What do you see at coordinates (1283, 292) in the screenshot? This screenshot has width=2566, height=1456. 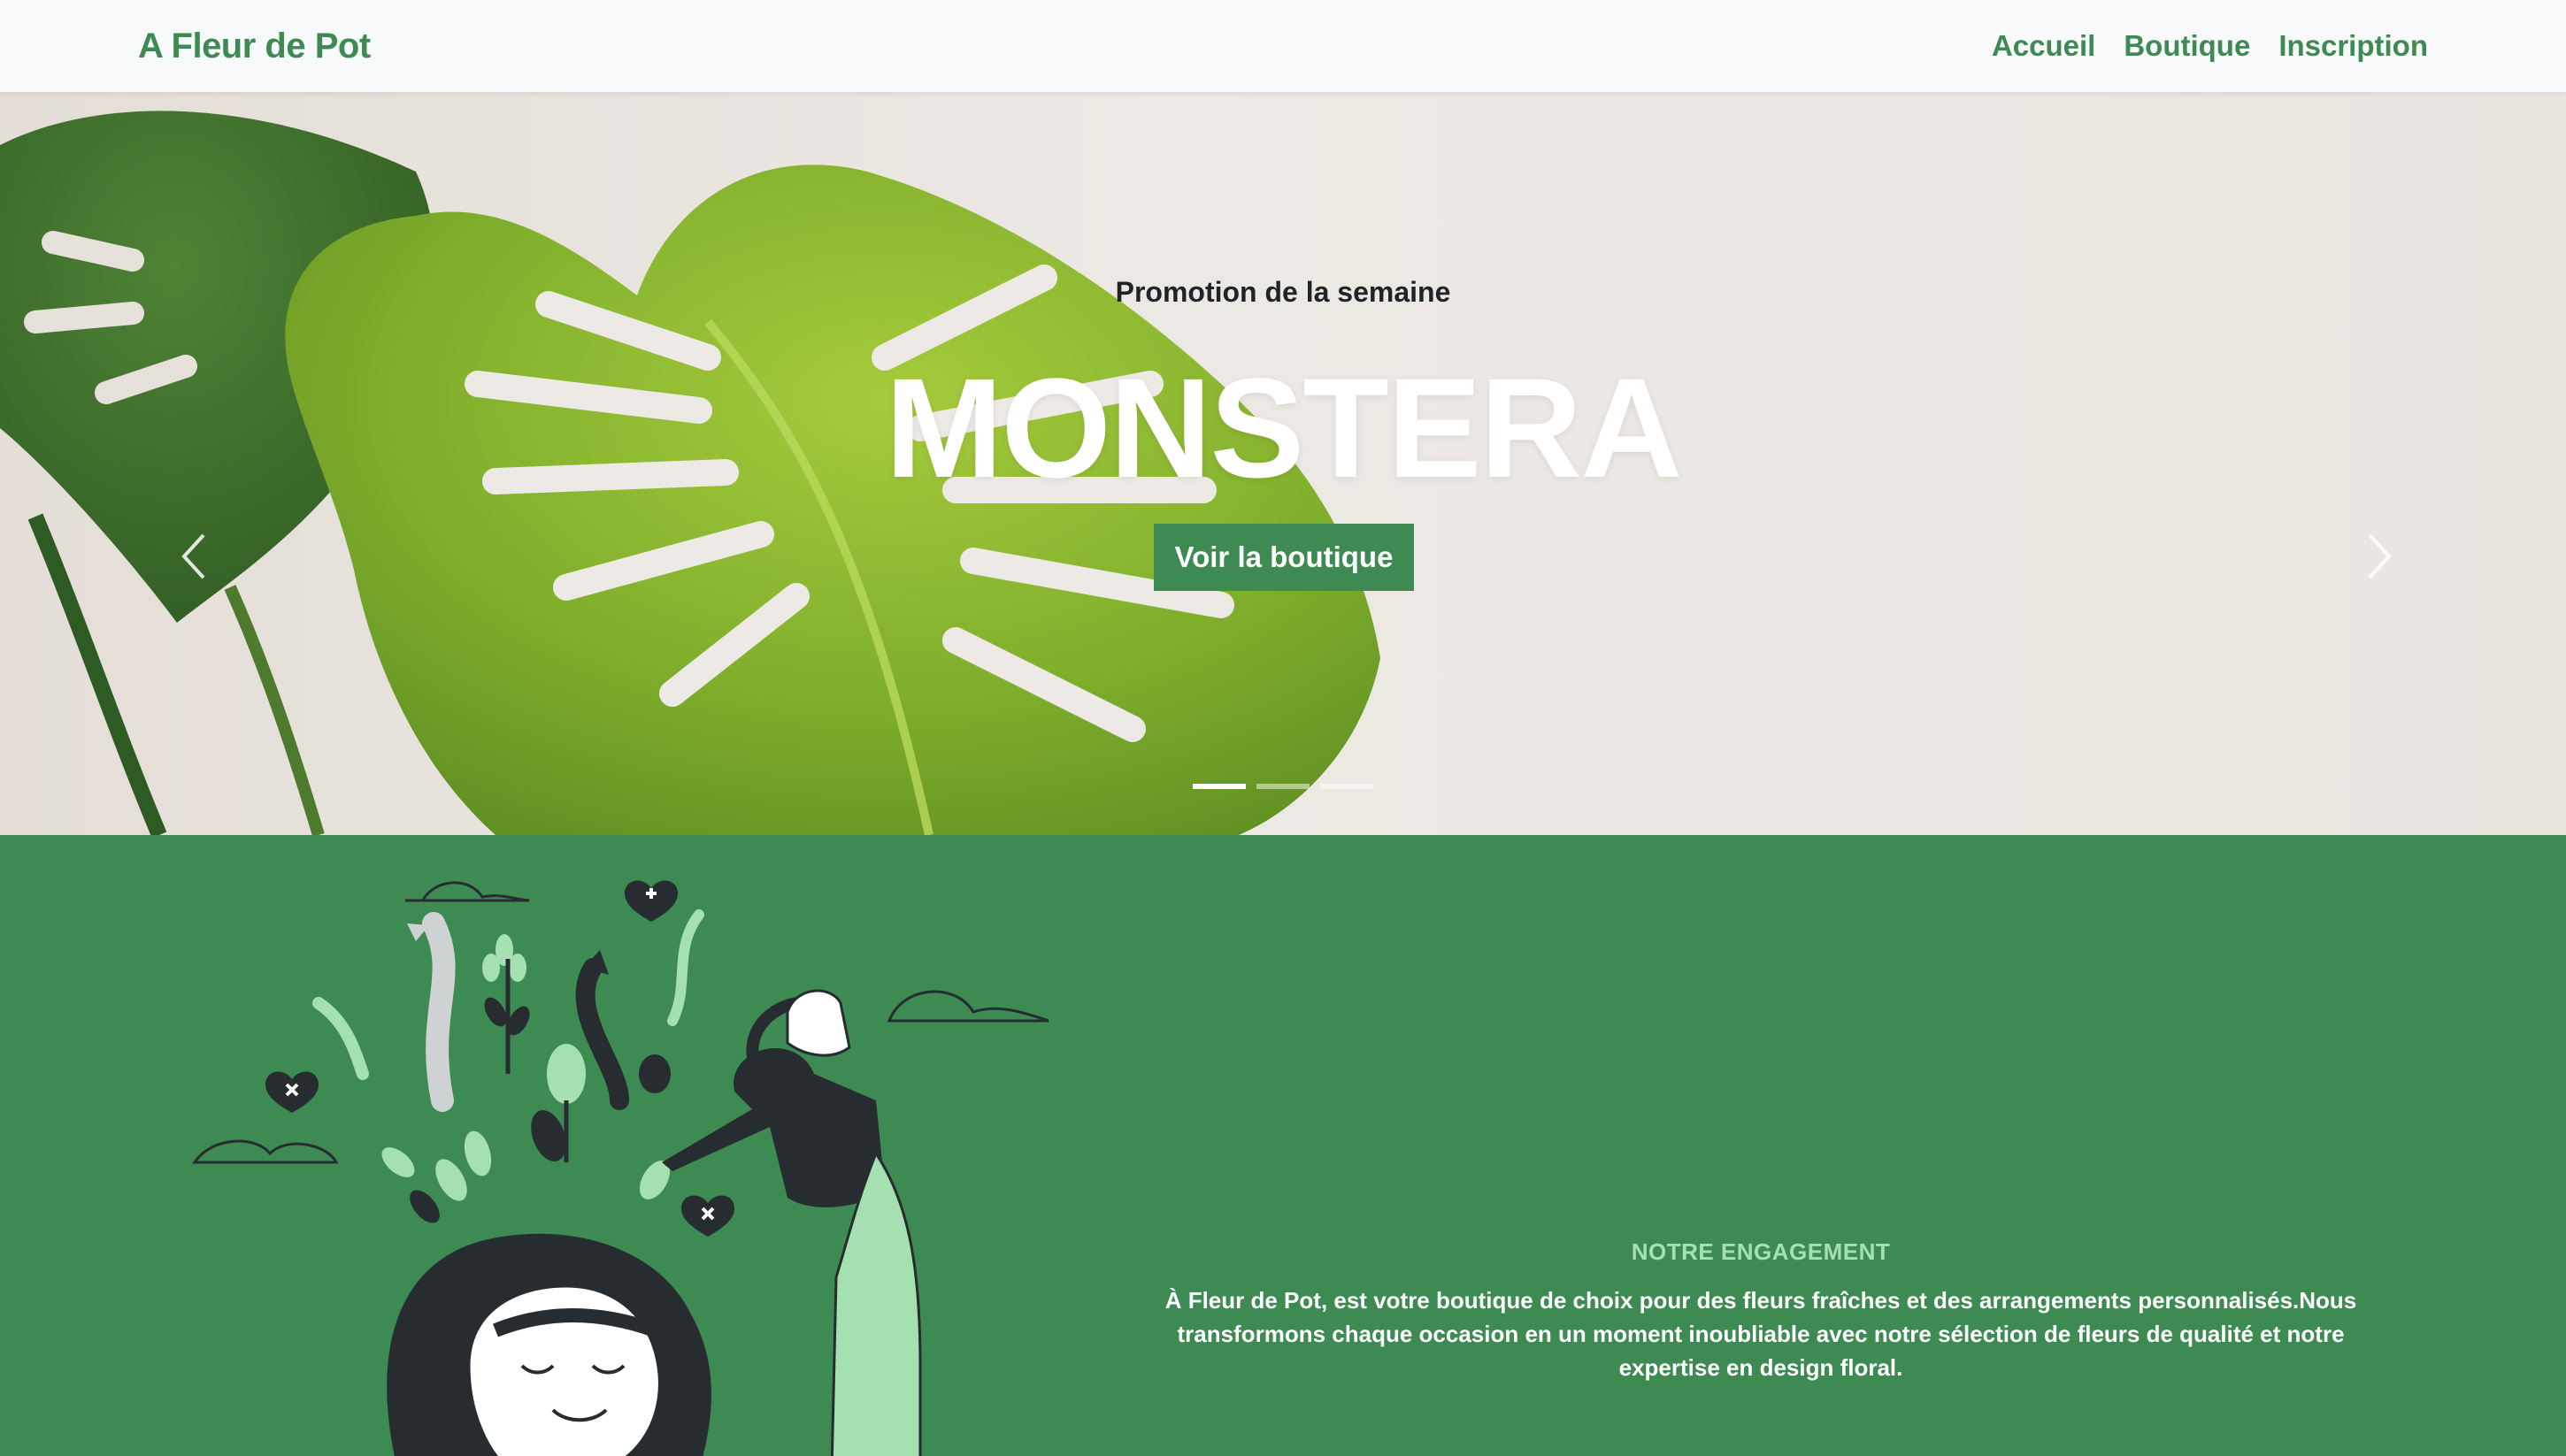 I see `promo-label: Promotion de la semaine` at bounding box center [1283, 292].